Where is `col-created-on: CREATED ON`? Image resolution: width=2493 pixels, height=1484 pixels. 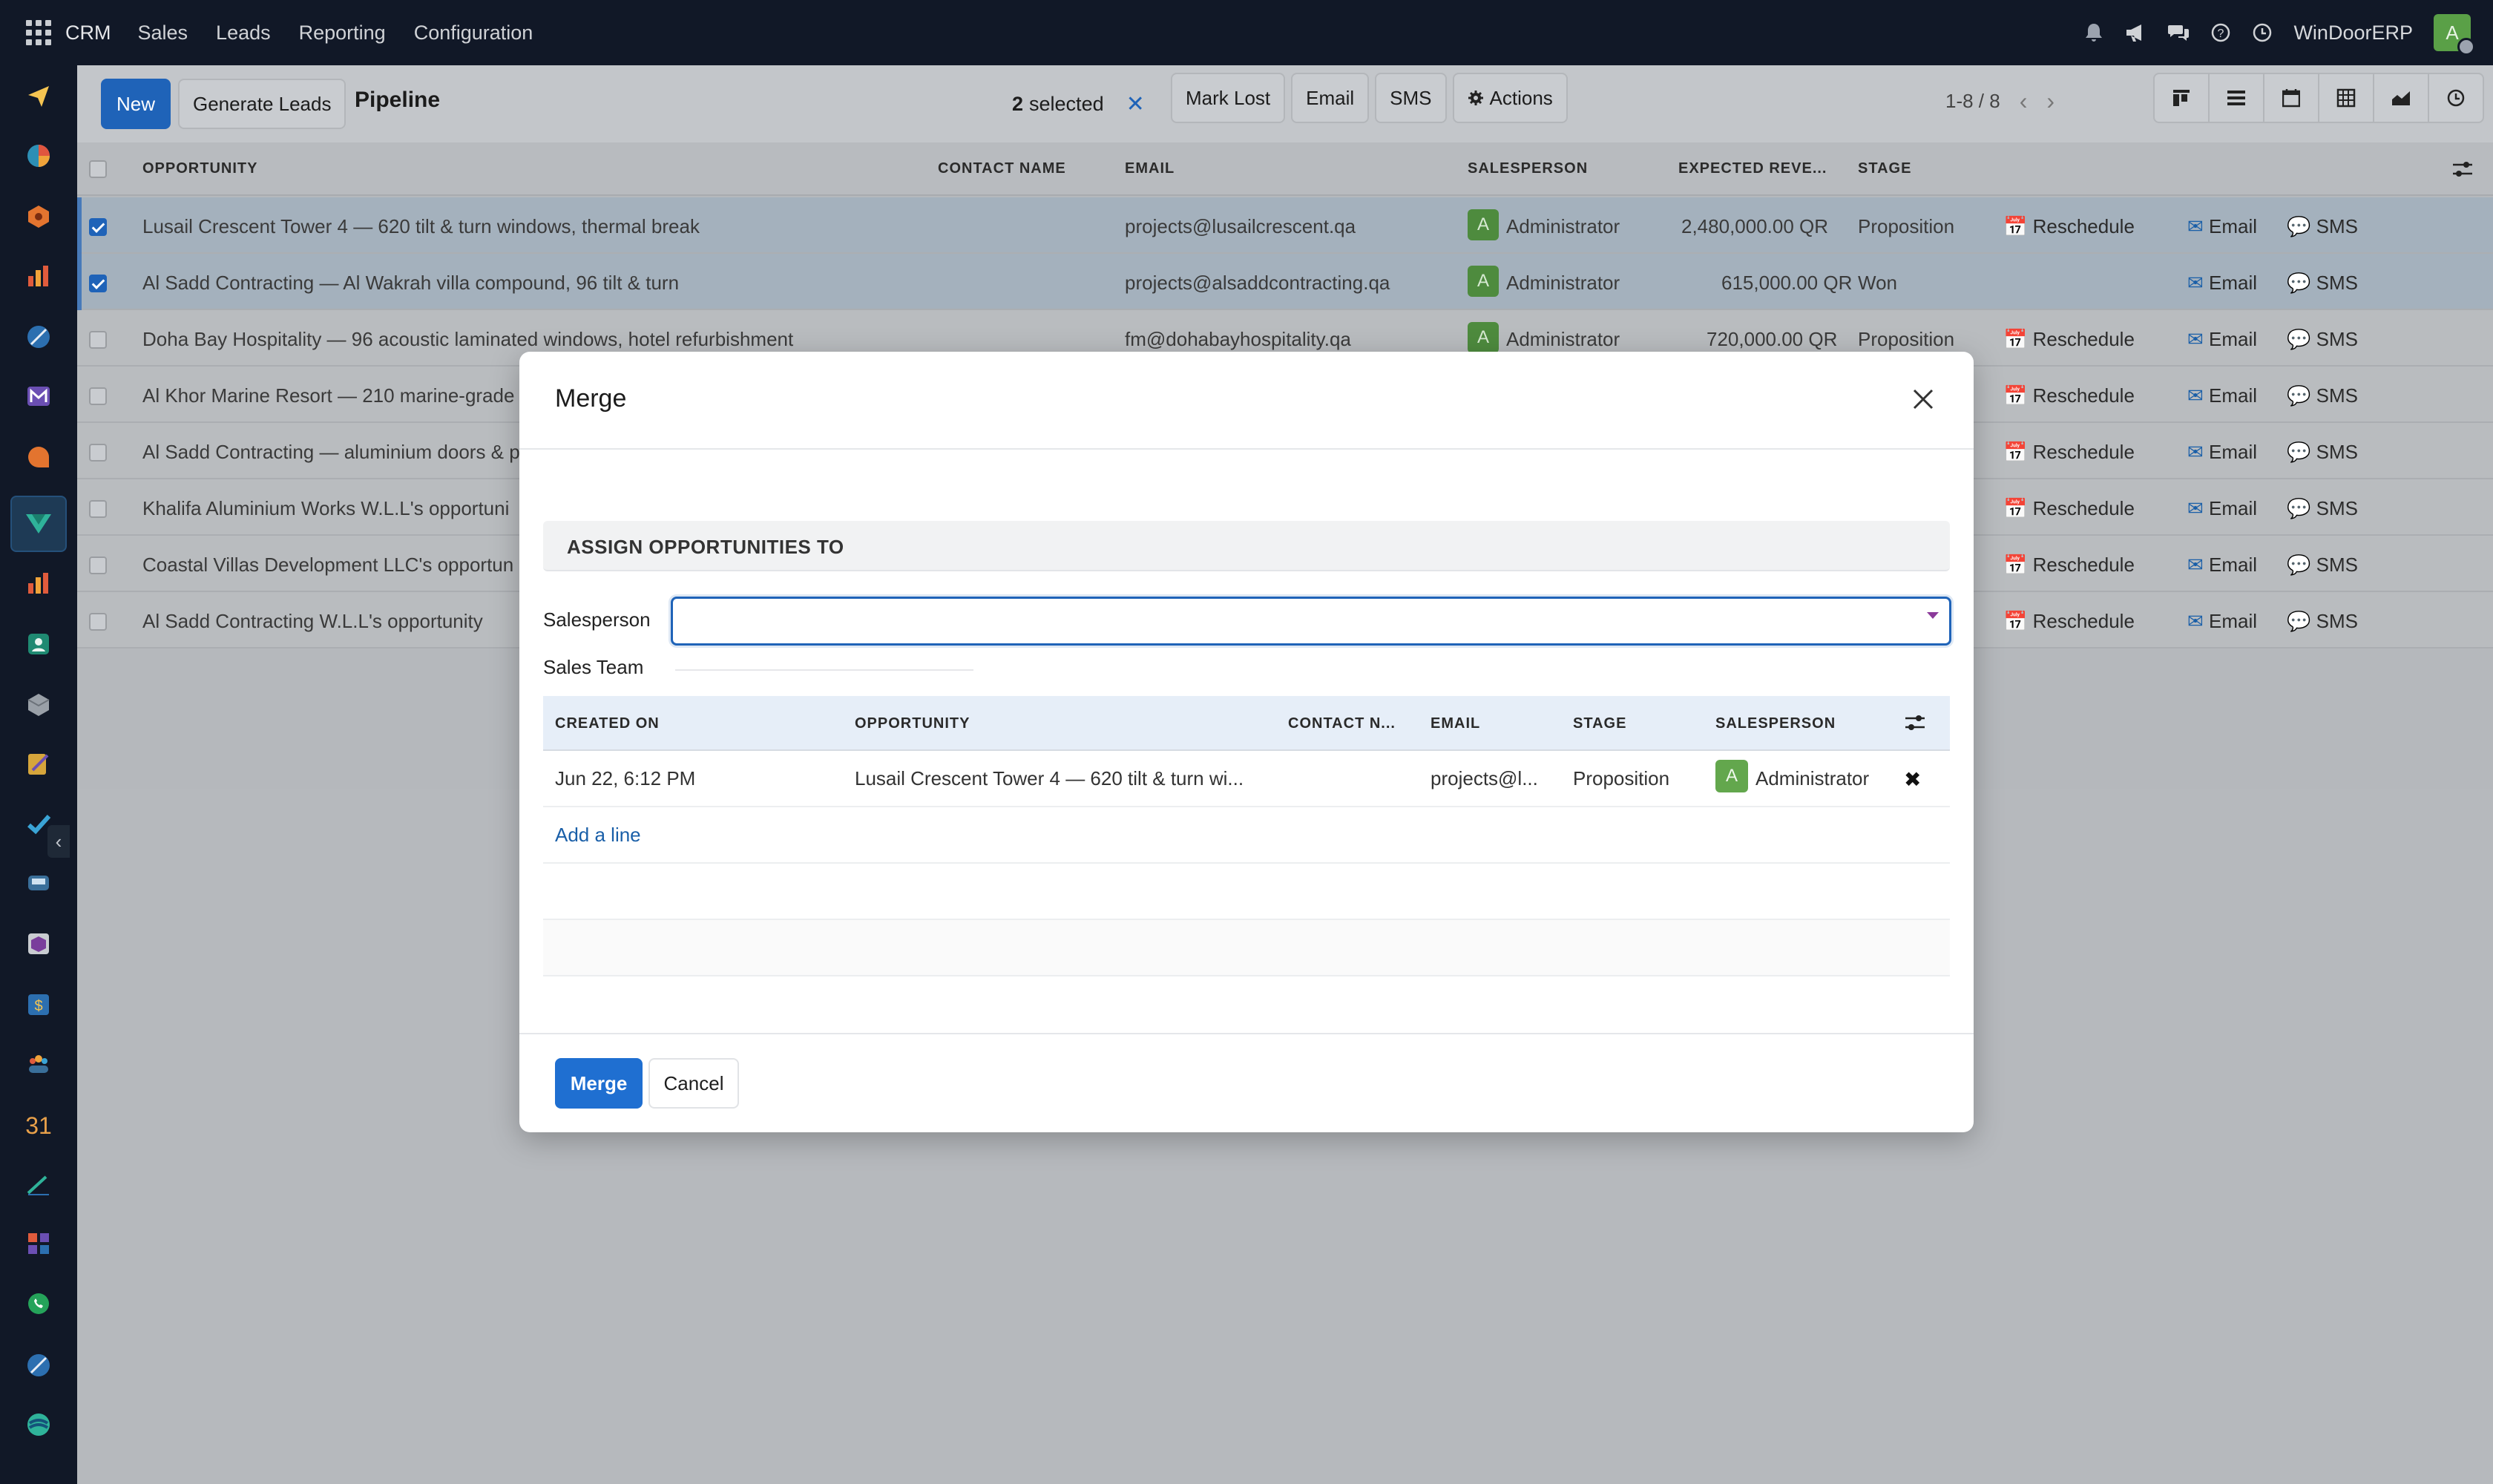
col-created-on: CREATED ON is located at coordinates (607, 723).